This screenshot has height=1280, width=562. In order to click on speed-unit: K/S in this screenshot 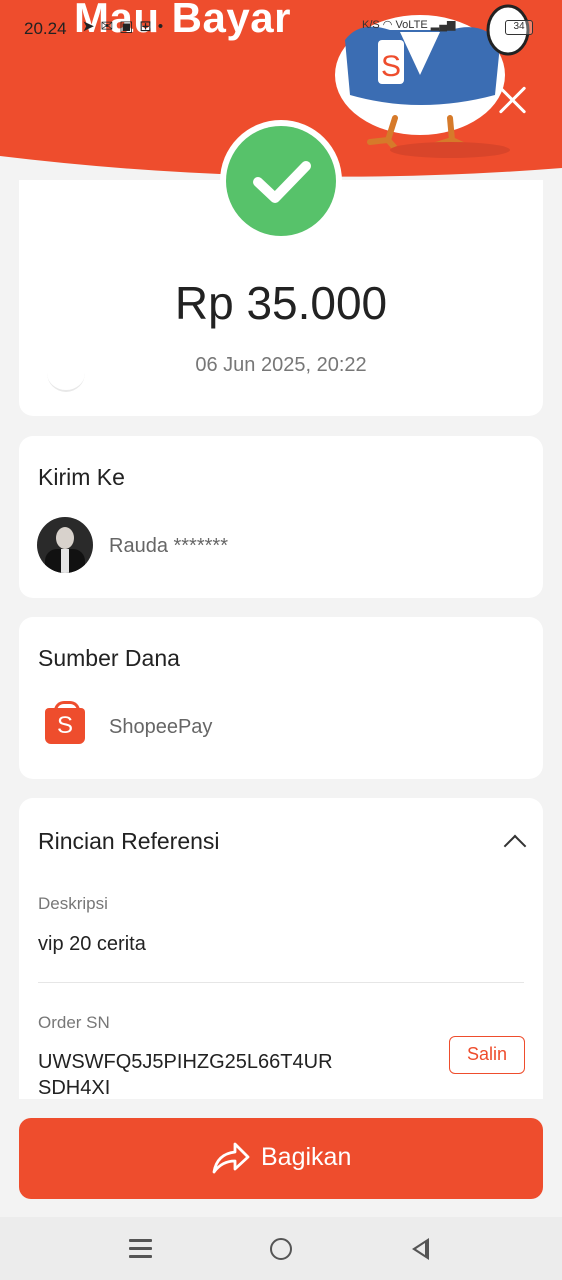, I will do `click(371, 25)`.